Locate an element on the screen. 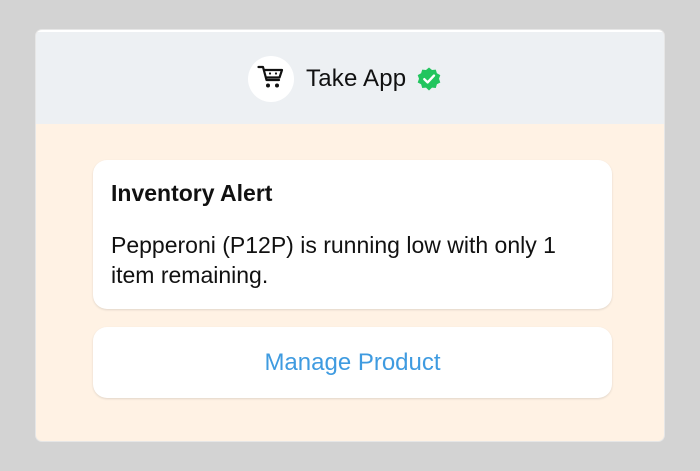 The image size is (700, 471). manage-product-label: Manage Product is located at coordinates (352, 362).